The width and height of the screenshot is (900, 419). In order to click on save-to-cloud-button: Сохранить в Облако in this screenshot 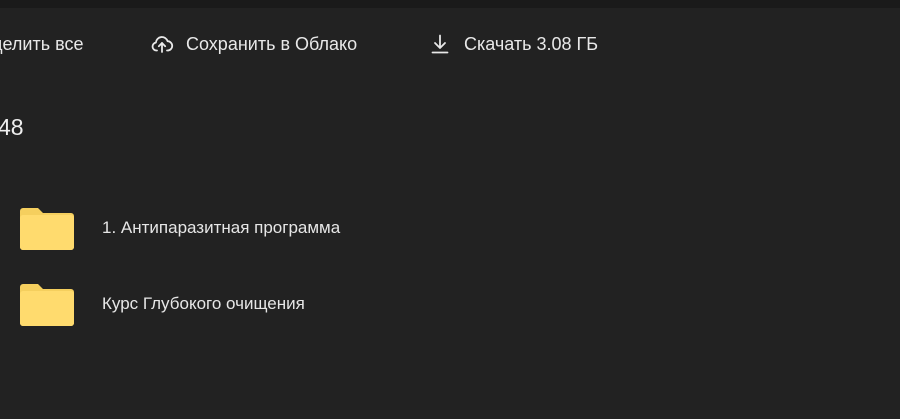, I will do `click(253, 44)`.